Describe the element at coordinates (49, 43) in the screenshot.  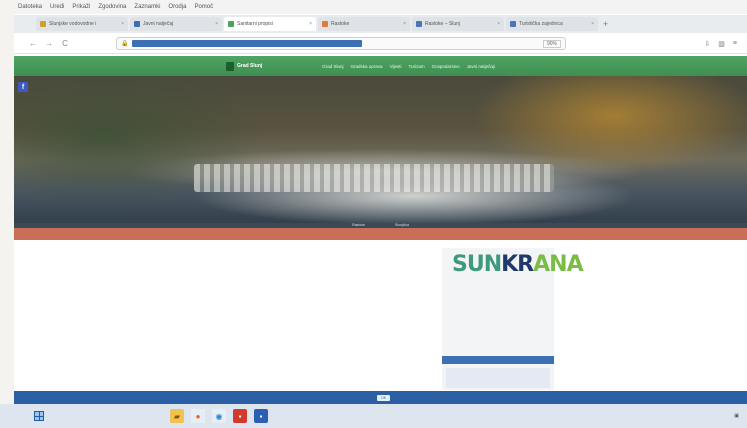
I see `forward-button: →` at that location.